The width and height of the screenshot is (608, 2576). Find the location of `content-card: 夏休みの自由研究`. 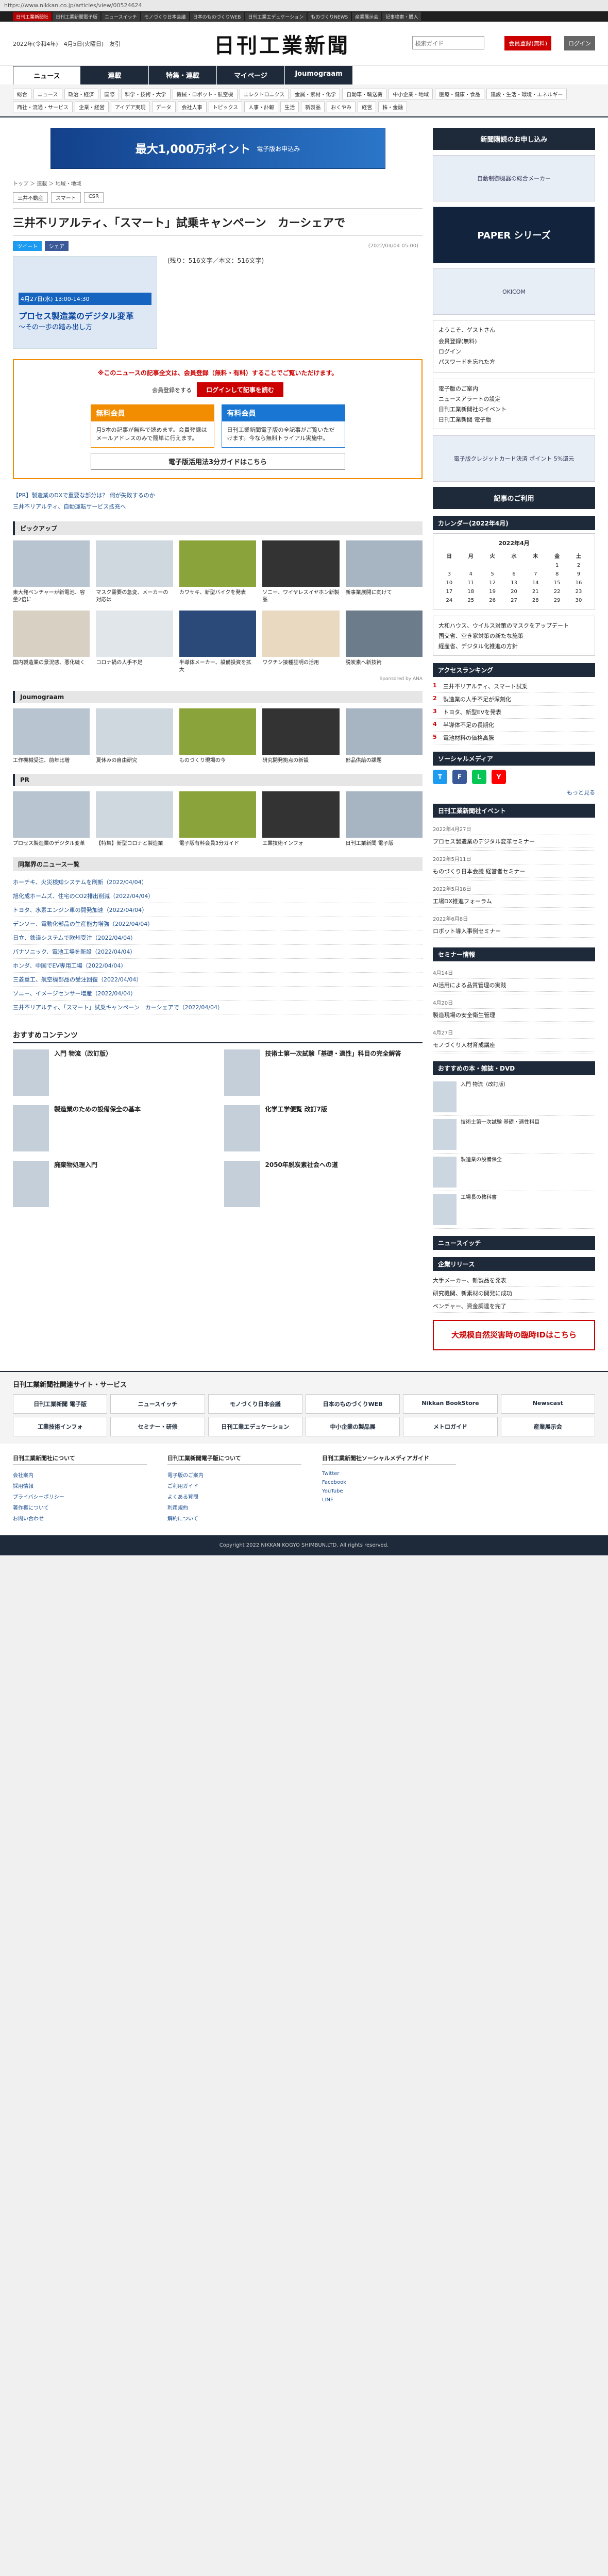

content-card: 夏休みの自由研究 is located at coordinates (134, 736).